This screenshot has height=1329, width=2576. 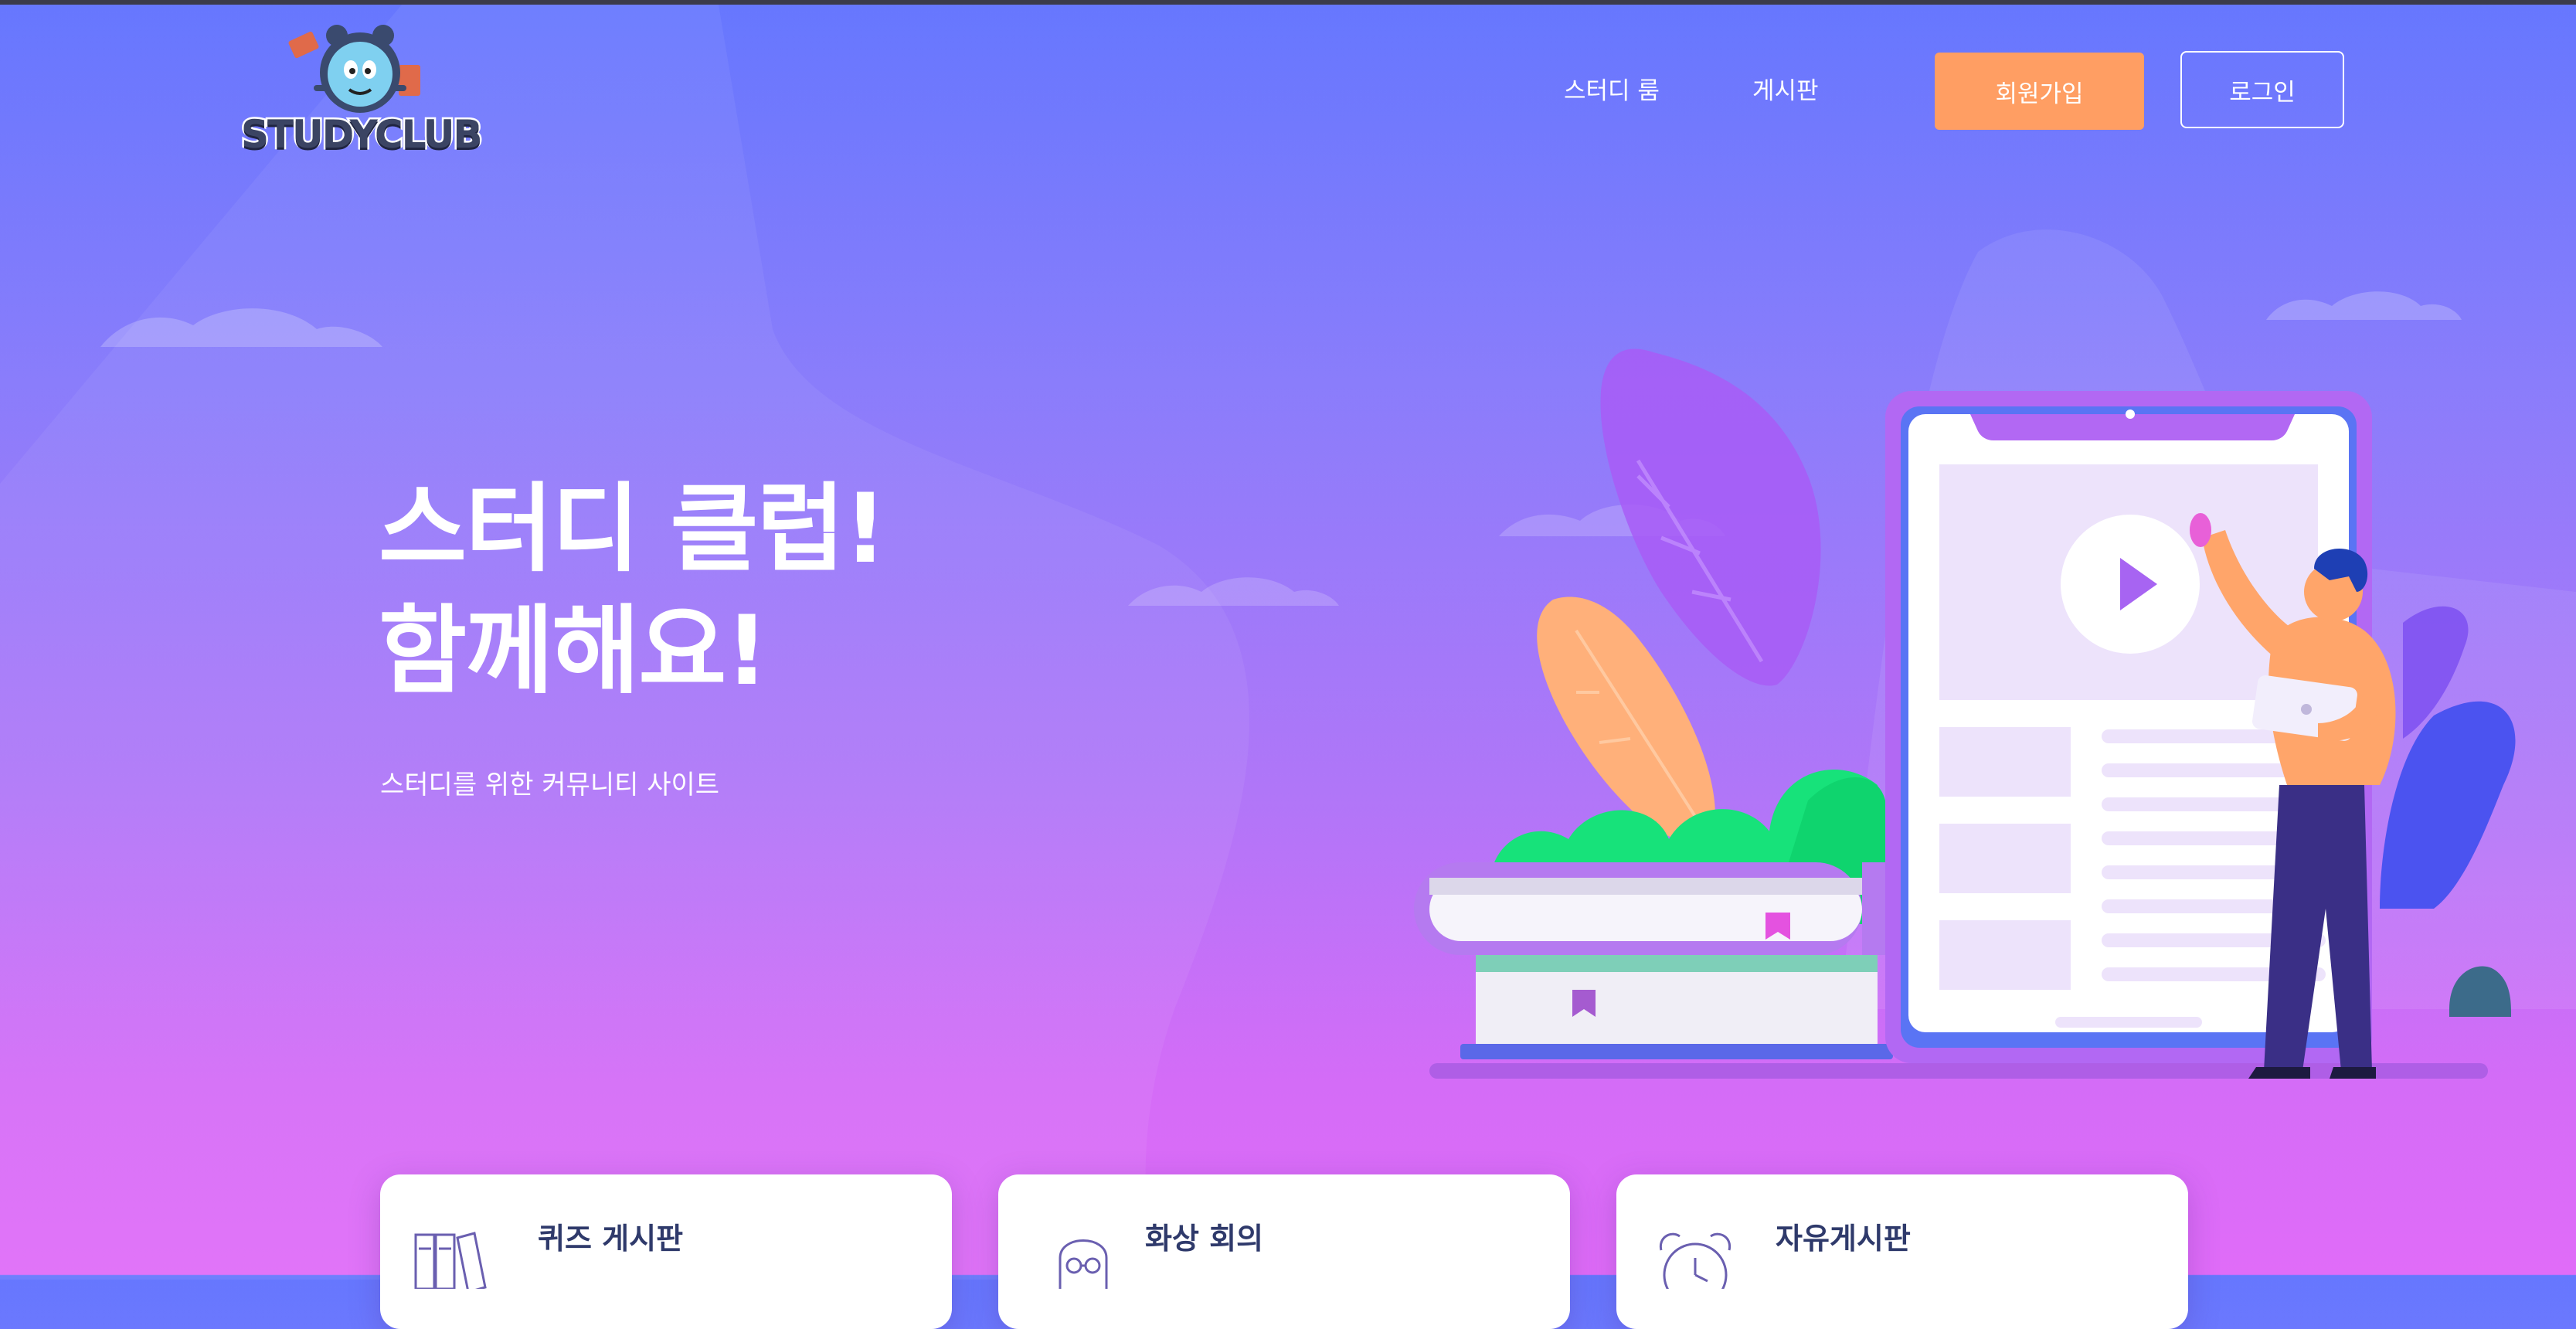 I want to click on logo: STUDYCLUB, so click(x=360, y=86).